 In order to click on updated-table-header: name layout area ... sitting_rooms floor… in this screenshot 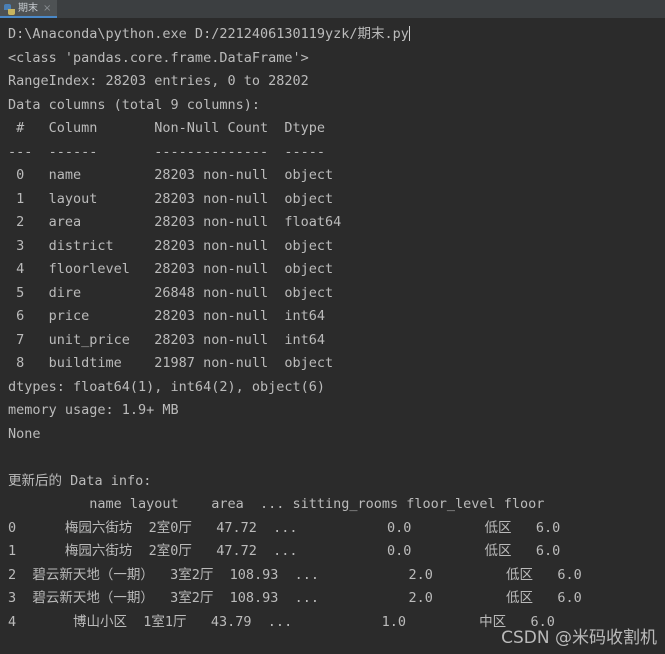, I will do `click(276, 504)`.